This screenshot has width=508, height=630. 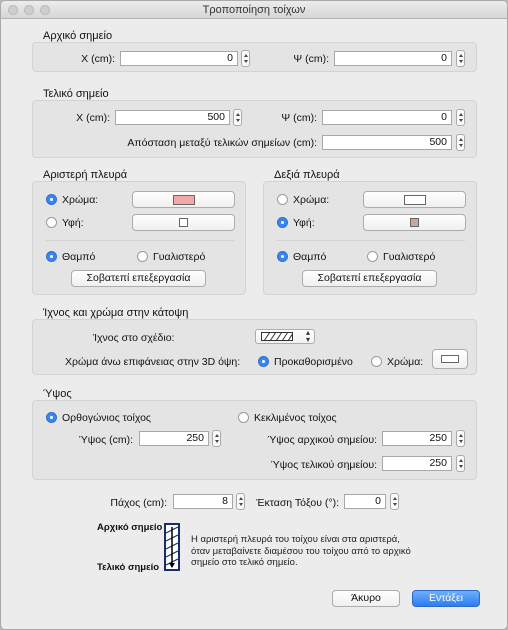 I want to click on right-separator, so click(x=371, y=240).